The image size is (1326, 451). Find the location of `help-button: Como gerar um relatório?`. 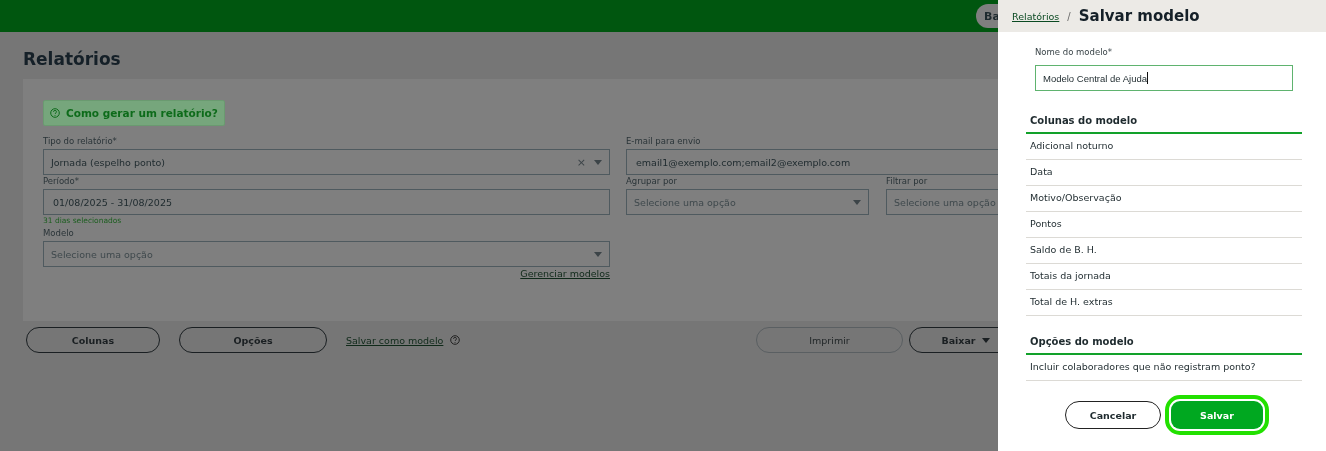

help-button: Como gerar um relatório? is located at coordinates (134, 113).